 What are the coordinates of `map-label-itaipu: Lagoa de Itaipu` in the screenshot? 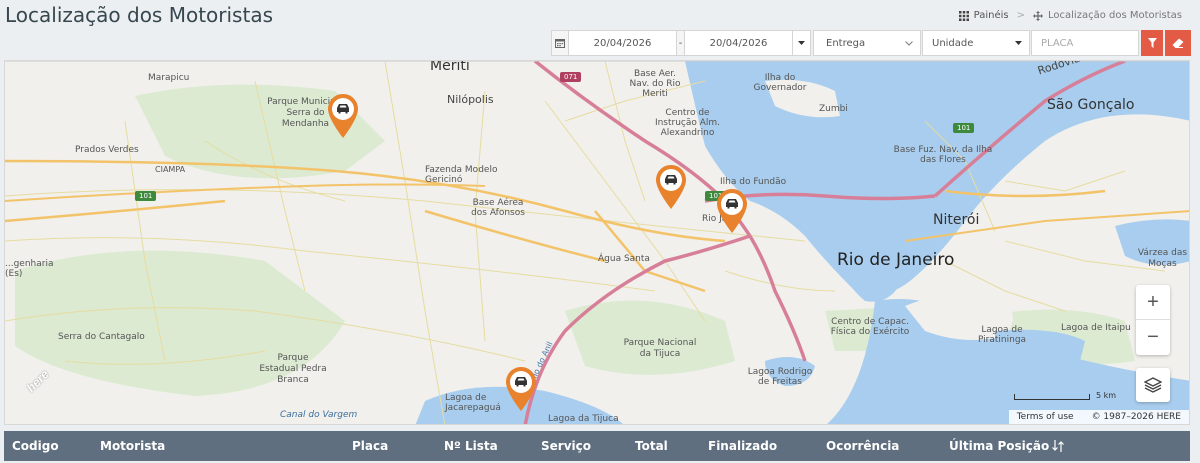 It's located at (1096, 328).